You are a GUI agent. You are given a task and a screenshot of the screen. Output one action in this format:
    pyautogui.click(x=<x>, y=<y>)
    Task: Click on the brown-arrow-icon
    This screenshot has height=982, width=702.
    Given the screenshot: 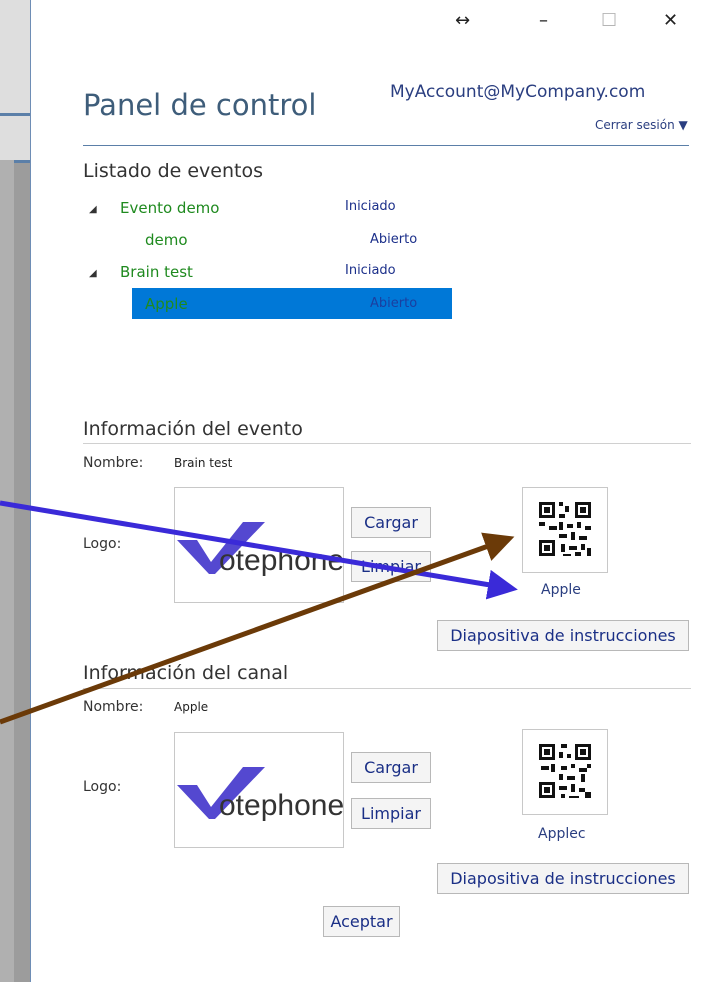 What is the action you would take?
    pyautogui.click(x=257, y=628)
    